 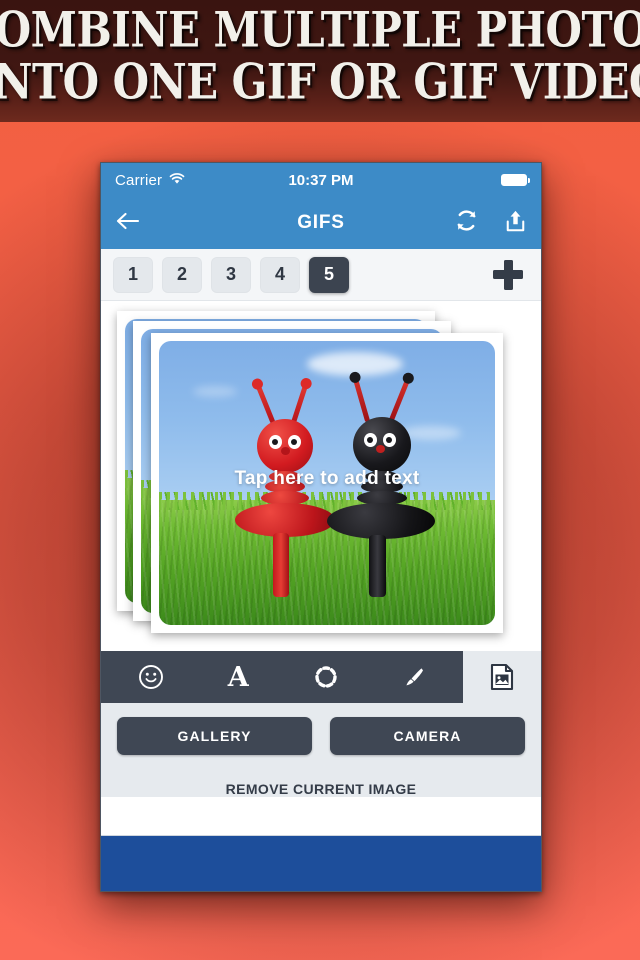 What do you see at coordinates (516, 180) in the screenshot?
I see `battery-full-icon` at bounding box center [516, 180].